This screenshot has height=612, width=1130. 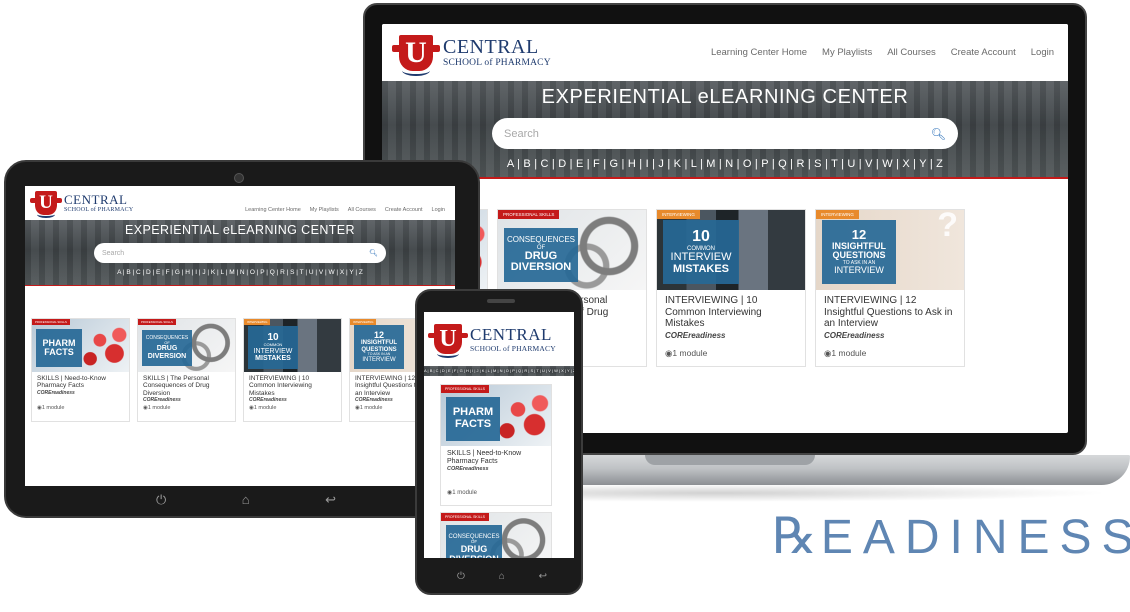 I want to click on site-header: U CENTRAL SCHOOL of PHARMACY, so click(x=499, y=339).